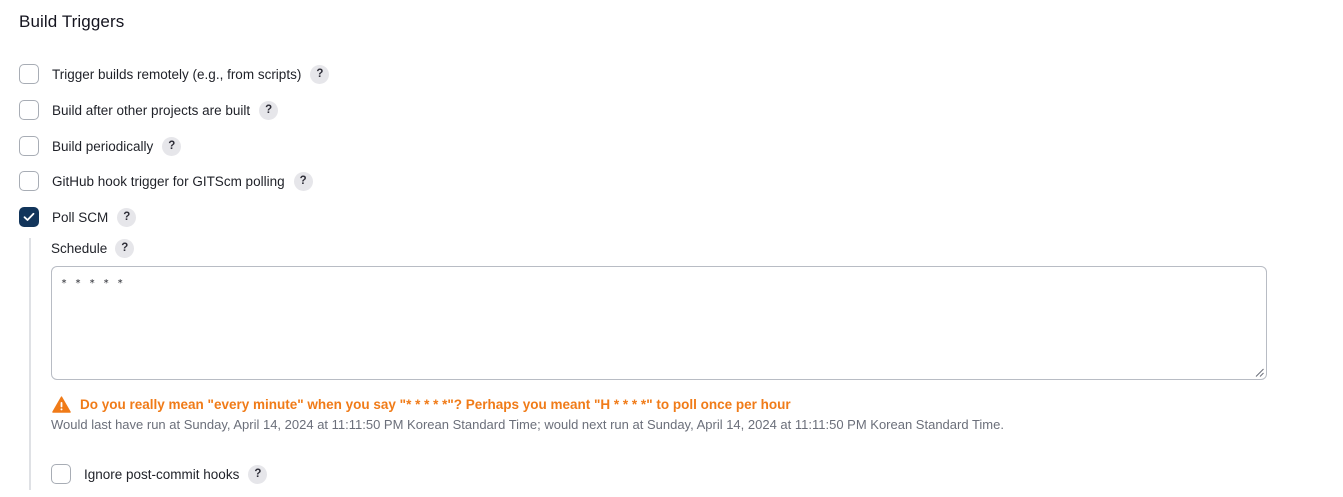 The width and height of the screenshot is (1343, 497). Describe the element at coordinates (79, 248) in the screenshot. I see `schedule-label: Schedule` at that location.